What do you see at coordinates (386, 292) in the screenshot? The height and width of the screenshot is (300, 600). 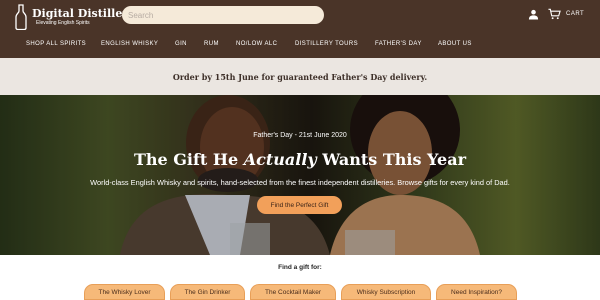 I see `chip-whisky-subscription: Whisky Subscription` at bounding box center [386, 292].